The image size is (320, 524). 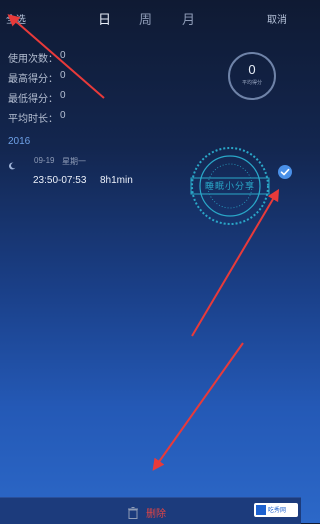 What do you see at coordinates (56, 56) in the screenshot?
I see `arrow-to-select-all` at bounding box center [56, 56].